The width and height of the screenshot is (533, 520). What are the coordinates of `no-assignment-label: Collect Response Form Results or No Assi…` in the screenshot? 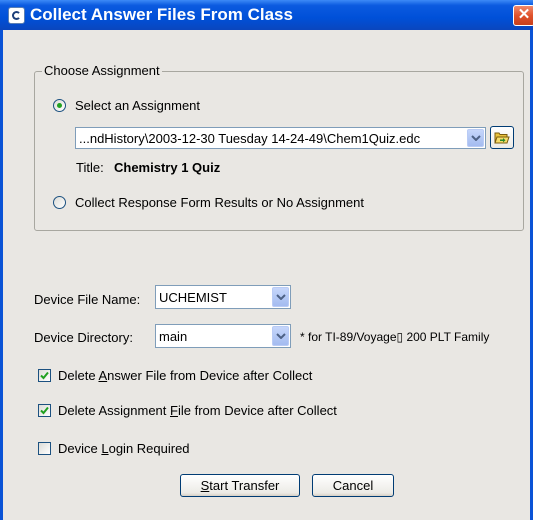 It's located at (219, 202).